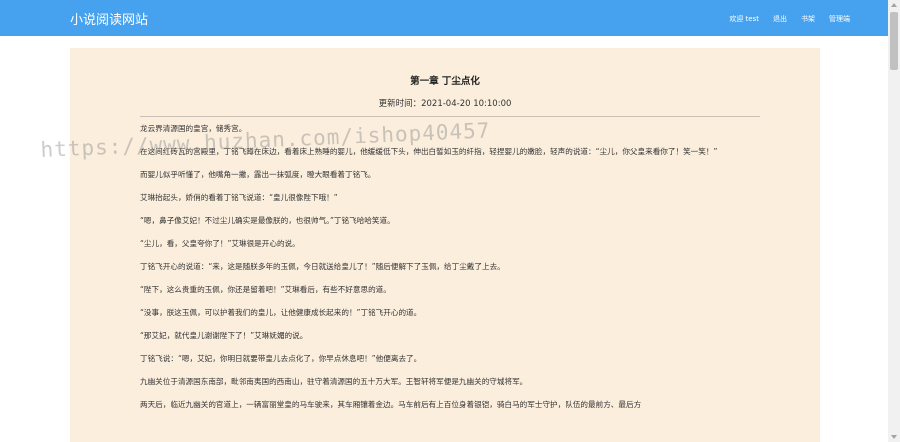  Describe the element at coordinates (444, 18) in the screenshot. I see `top-navbar: 小说阅读网站 欢迎 test 退出 书架 管理端` at that location.